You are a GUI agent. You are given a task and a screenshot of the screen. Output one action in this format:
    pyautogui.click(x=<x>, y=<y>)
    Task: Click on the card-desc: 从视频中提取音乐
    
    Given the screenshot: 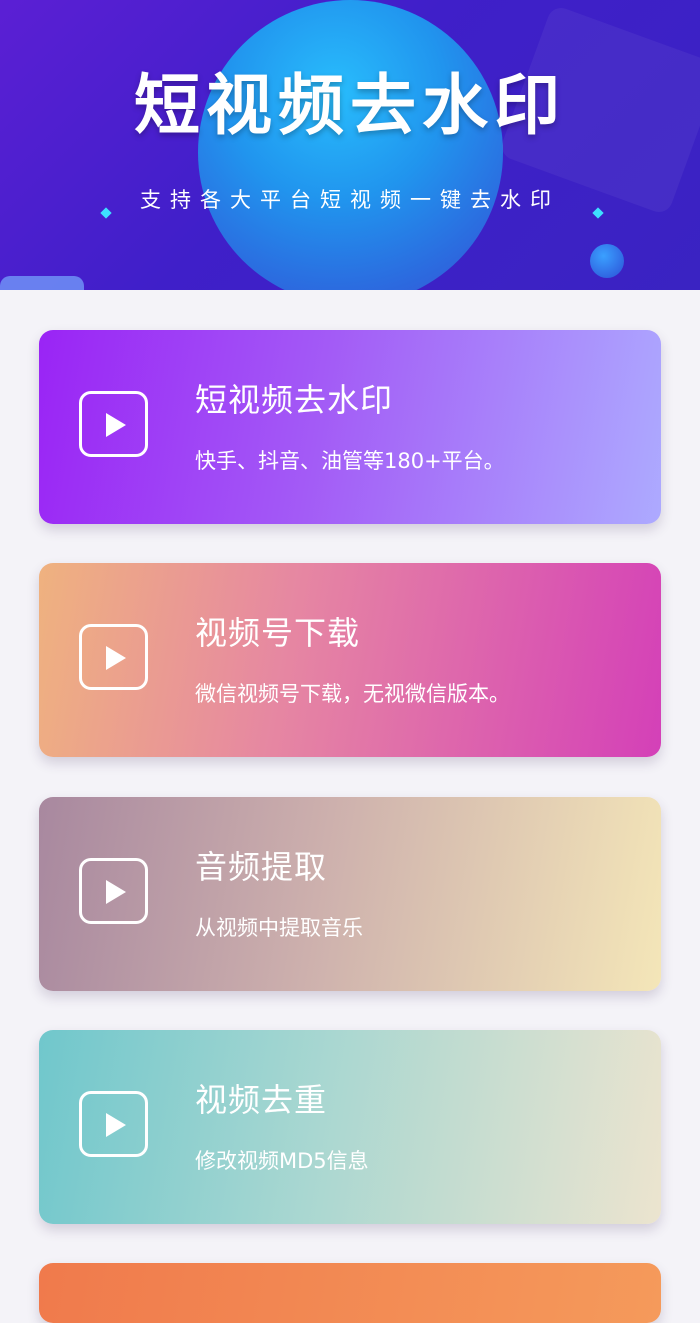 What is the action you would take?
    pyautogui.click(x=279, y=928)
    